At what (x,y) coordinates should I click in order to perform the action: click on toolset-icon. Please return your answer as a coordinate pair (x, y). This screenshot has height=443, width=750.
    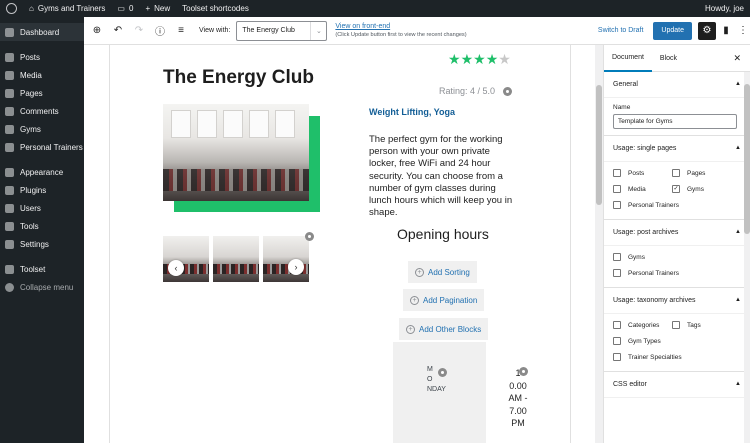
    Looking at the image, I should click on (9, 269).